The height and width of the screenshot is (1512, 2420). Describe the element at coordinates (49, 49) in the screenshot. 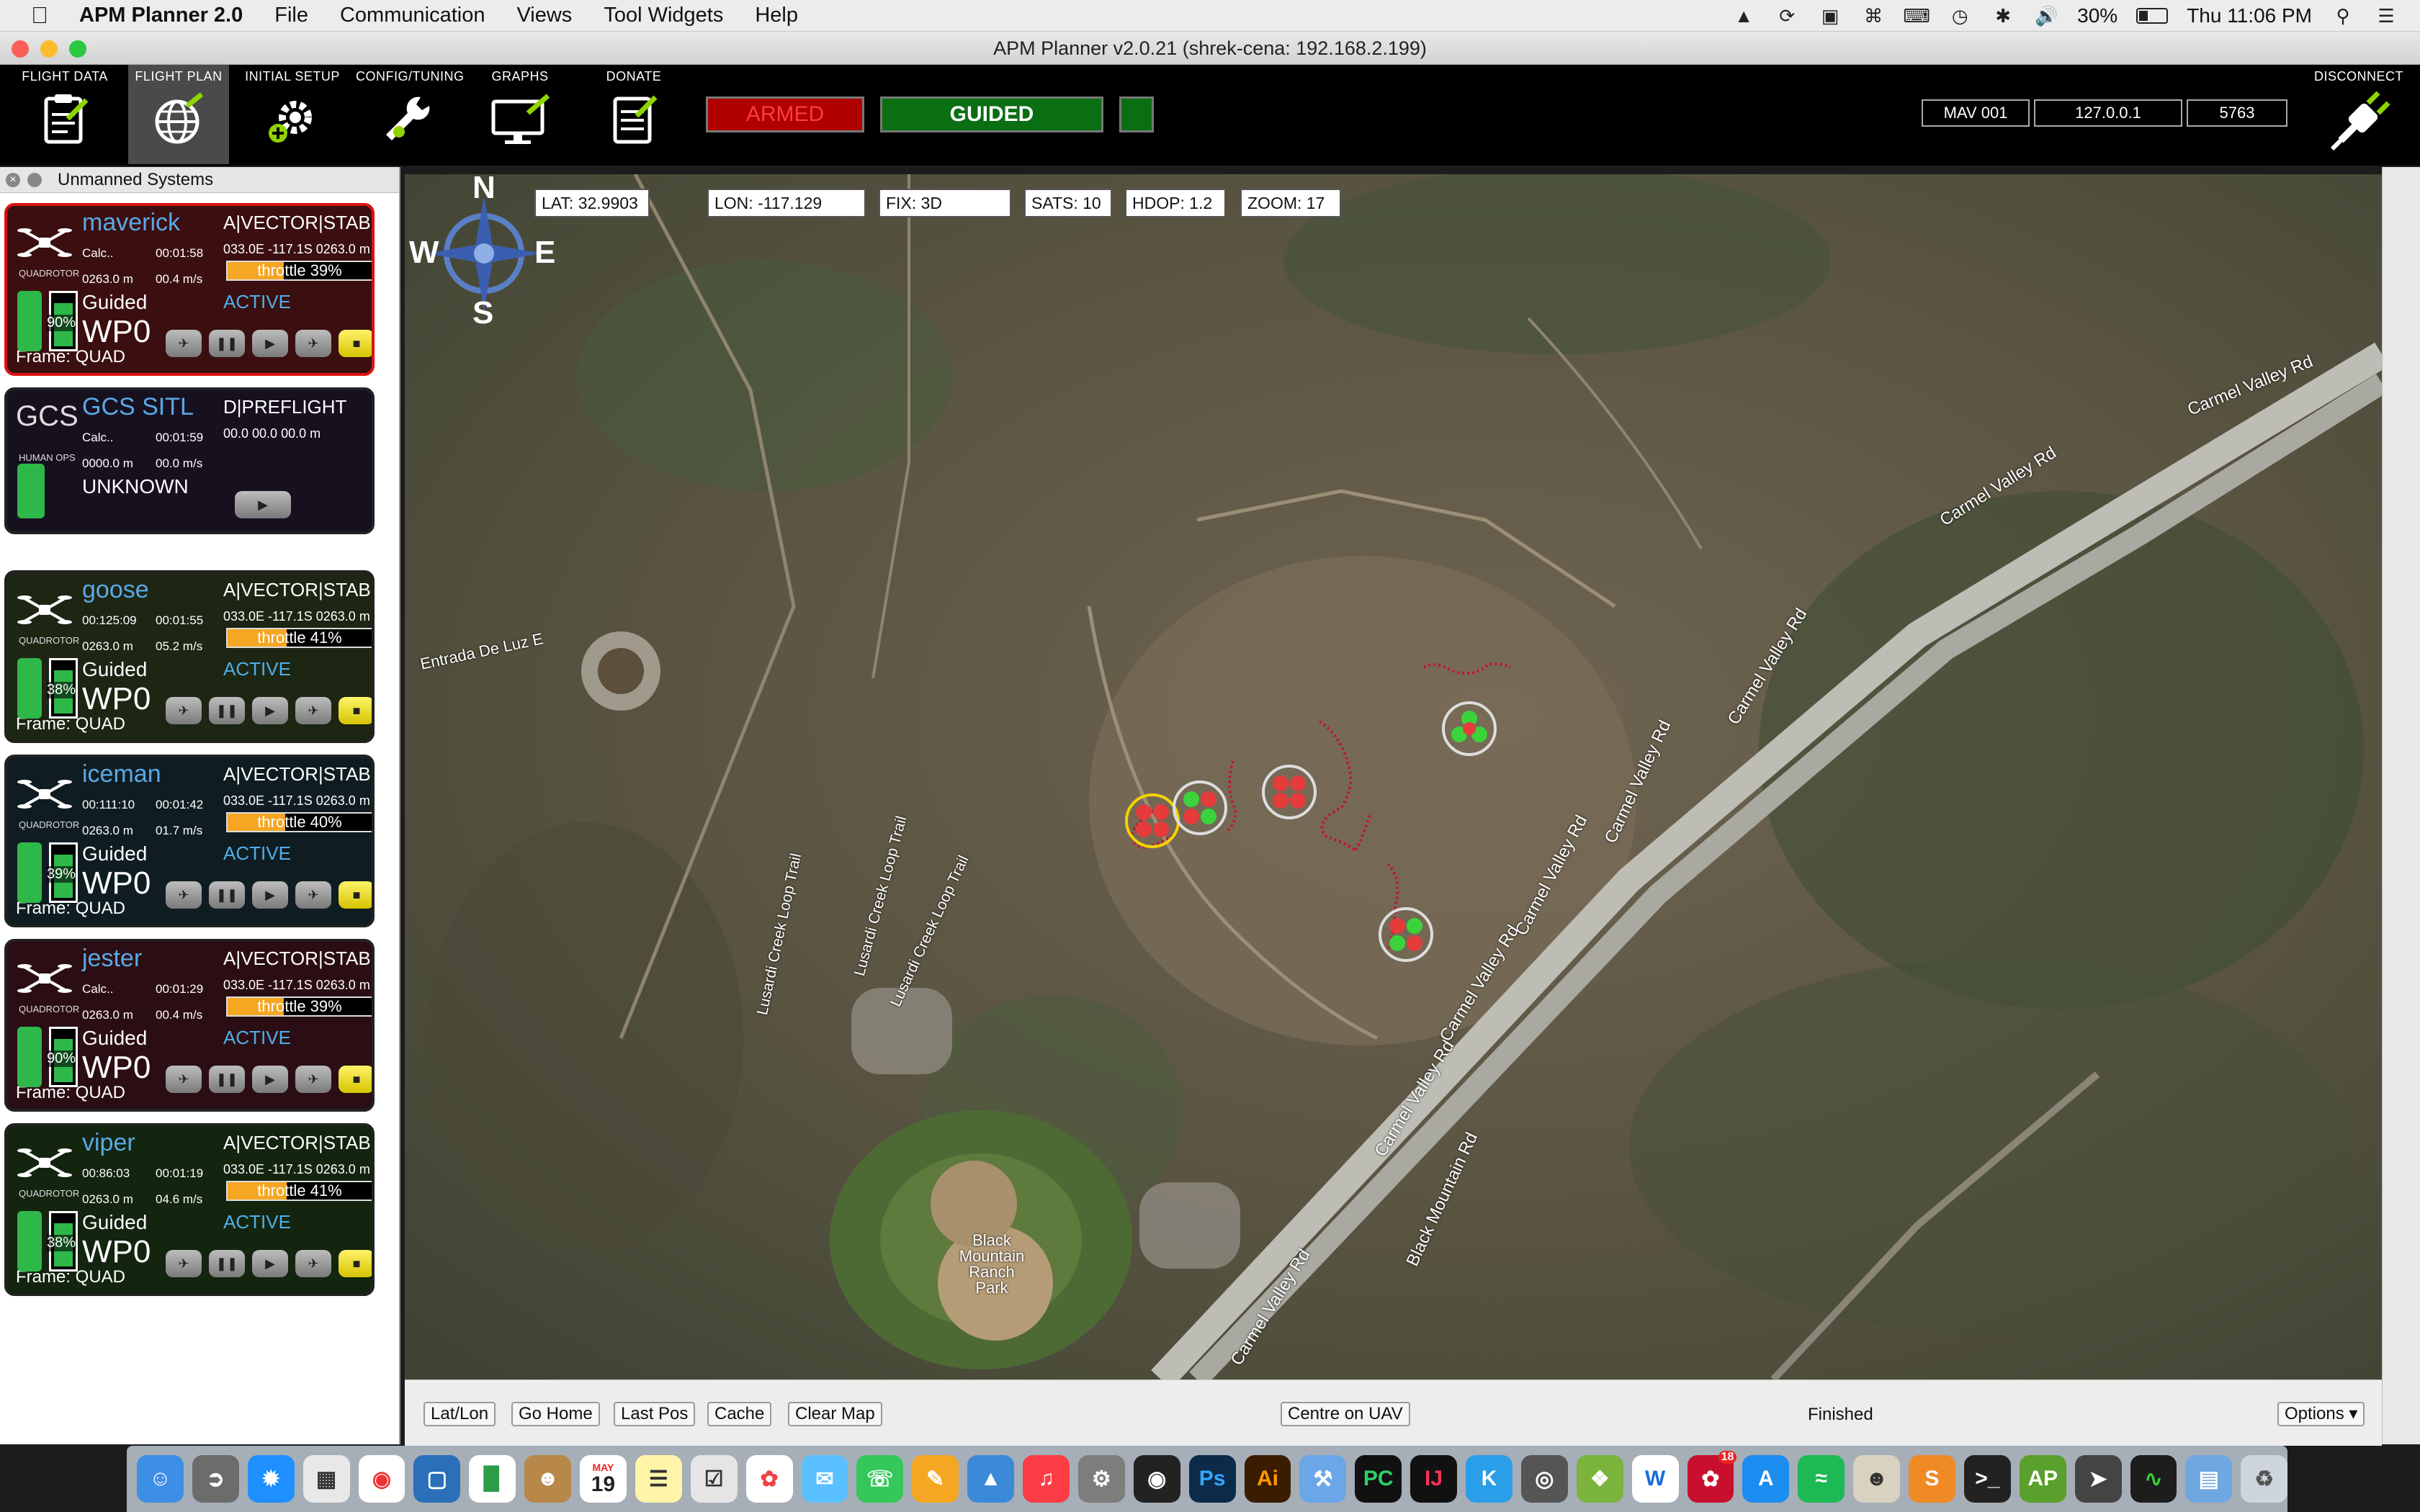

I see `minimize-window-button` at that location.